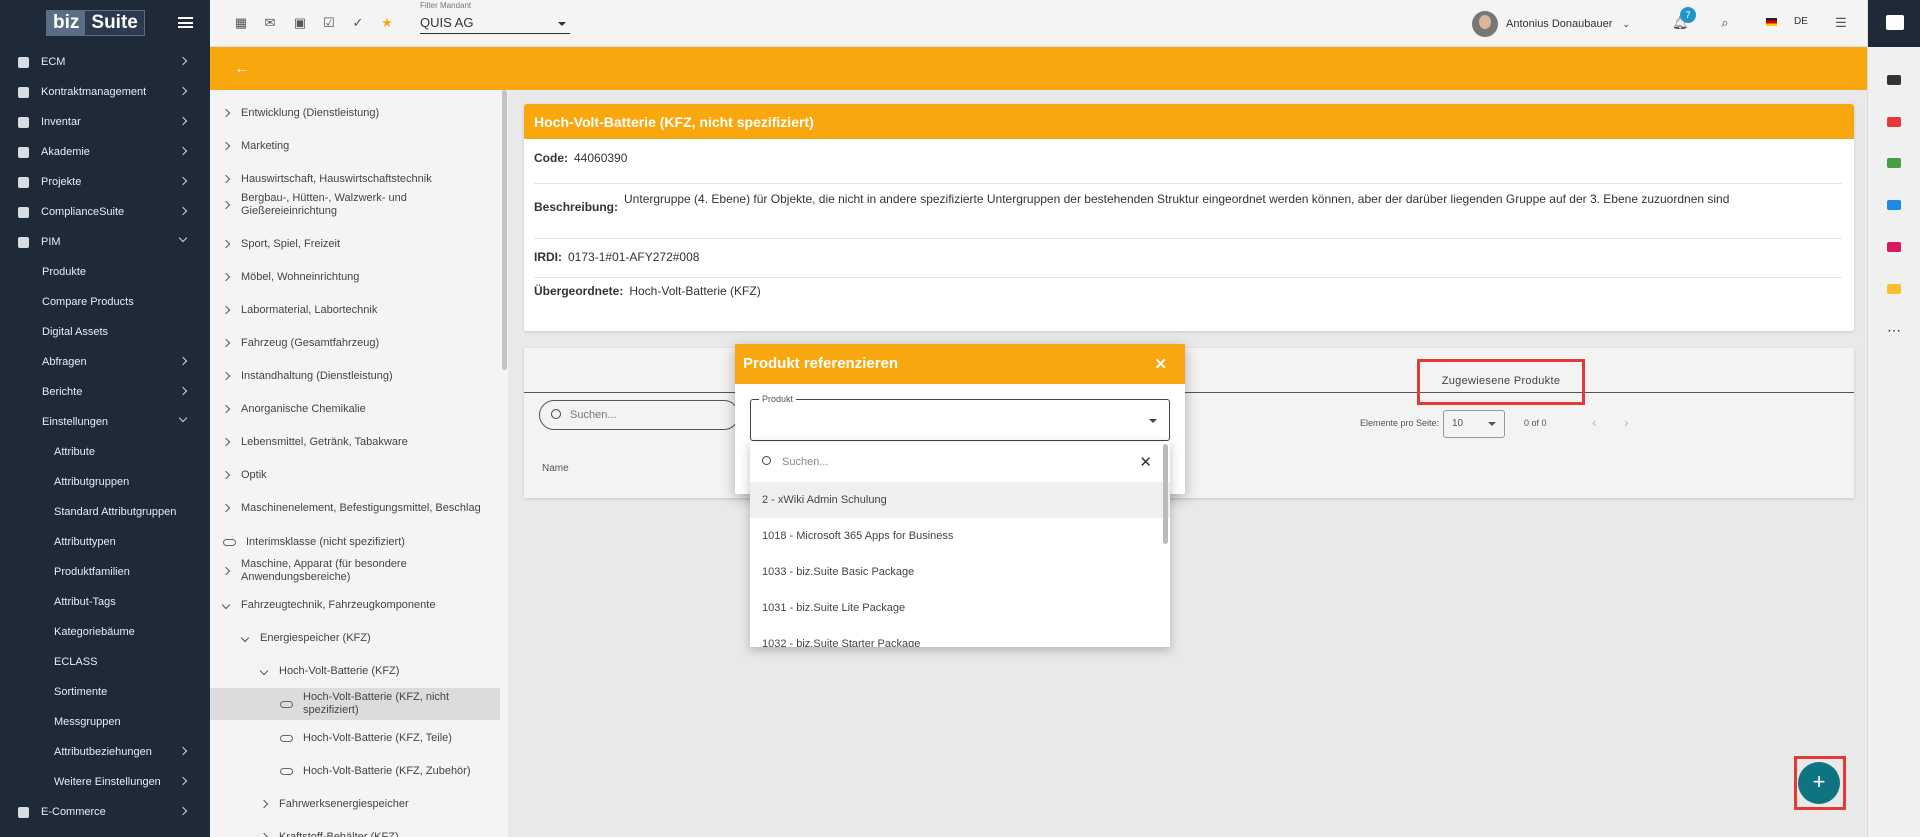  I want to click on dropdown-option: 1032 - biz.Suite Starter Package, so click(960, 636).